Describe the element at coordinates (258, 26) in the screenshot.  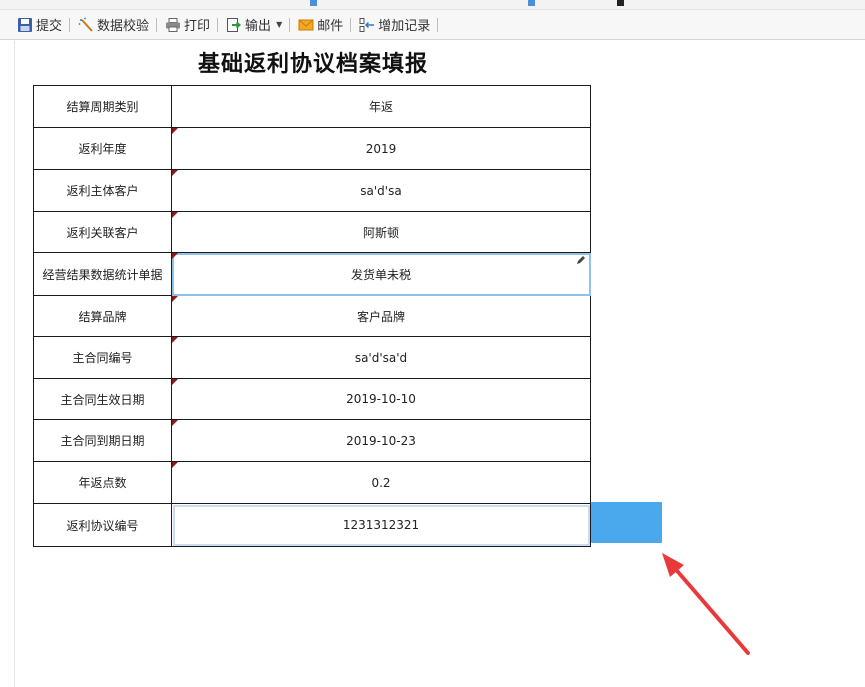
I see `export-label: 输出` at that location.